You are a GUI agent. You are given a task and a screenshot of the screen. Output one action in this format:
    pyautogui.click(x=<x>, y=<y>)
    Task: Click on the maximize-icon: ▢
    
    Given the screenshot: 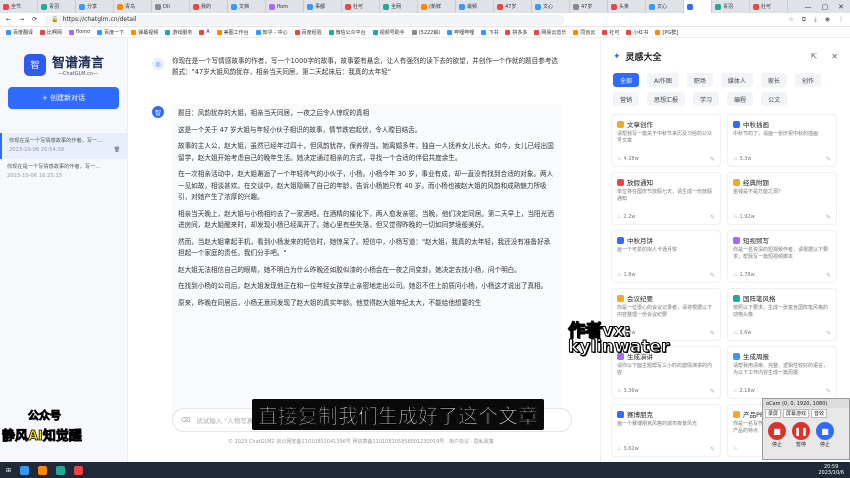 What is the action you would take?
    pyautogui.click(x=825, y=7)
    